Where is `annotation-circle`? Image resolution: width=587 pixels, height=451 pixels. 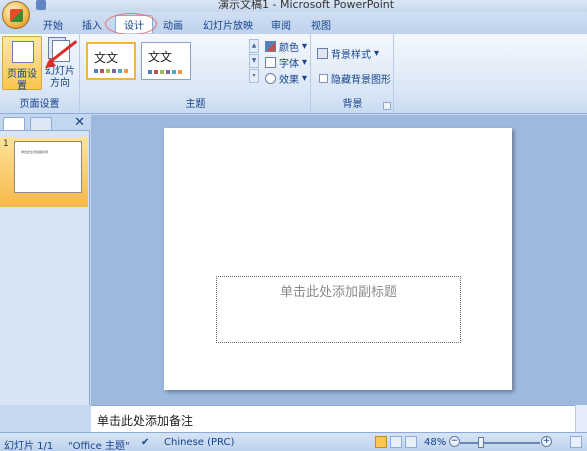
annotation-circle is located at coordinates (131, 24).